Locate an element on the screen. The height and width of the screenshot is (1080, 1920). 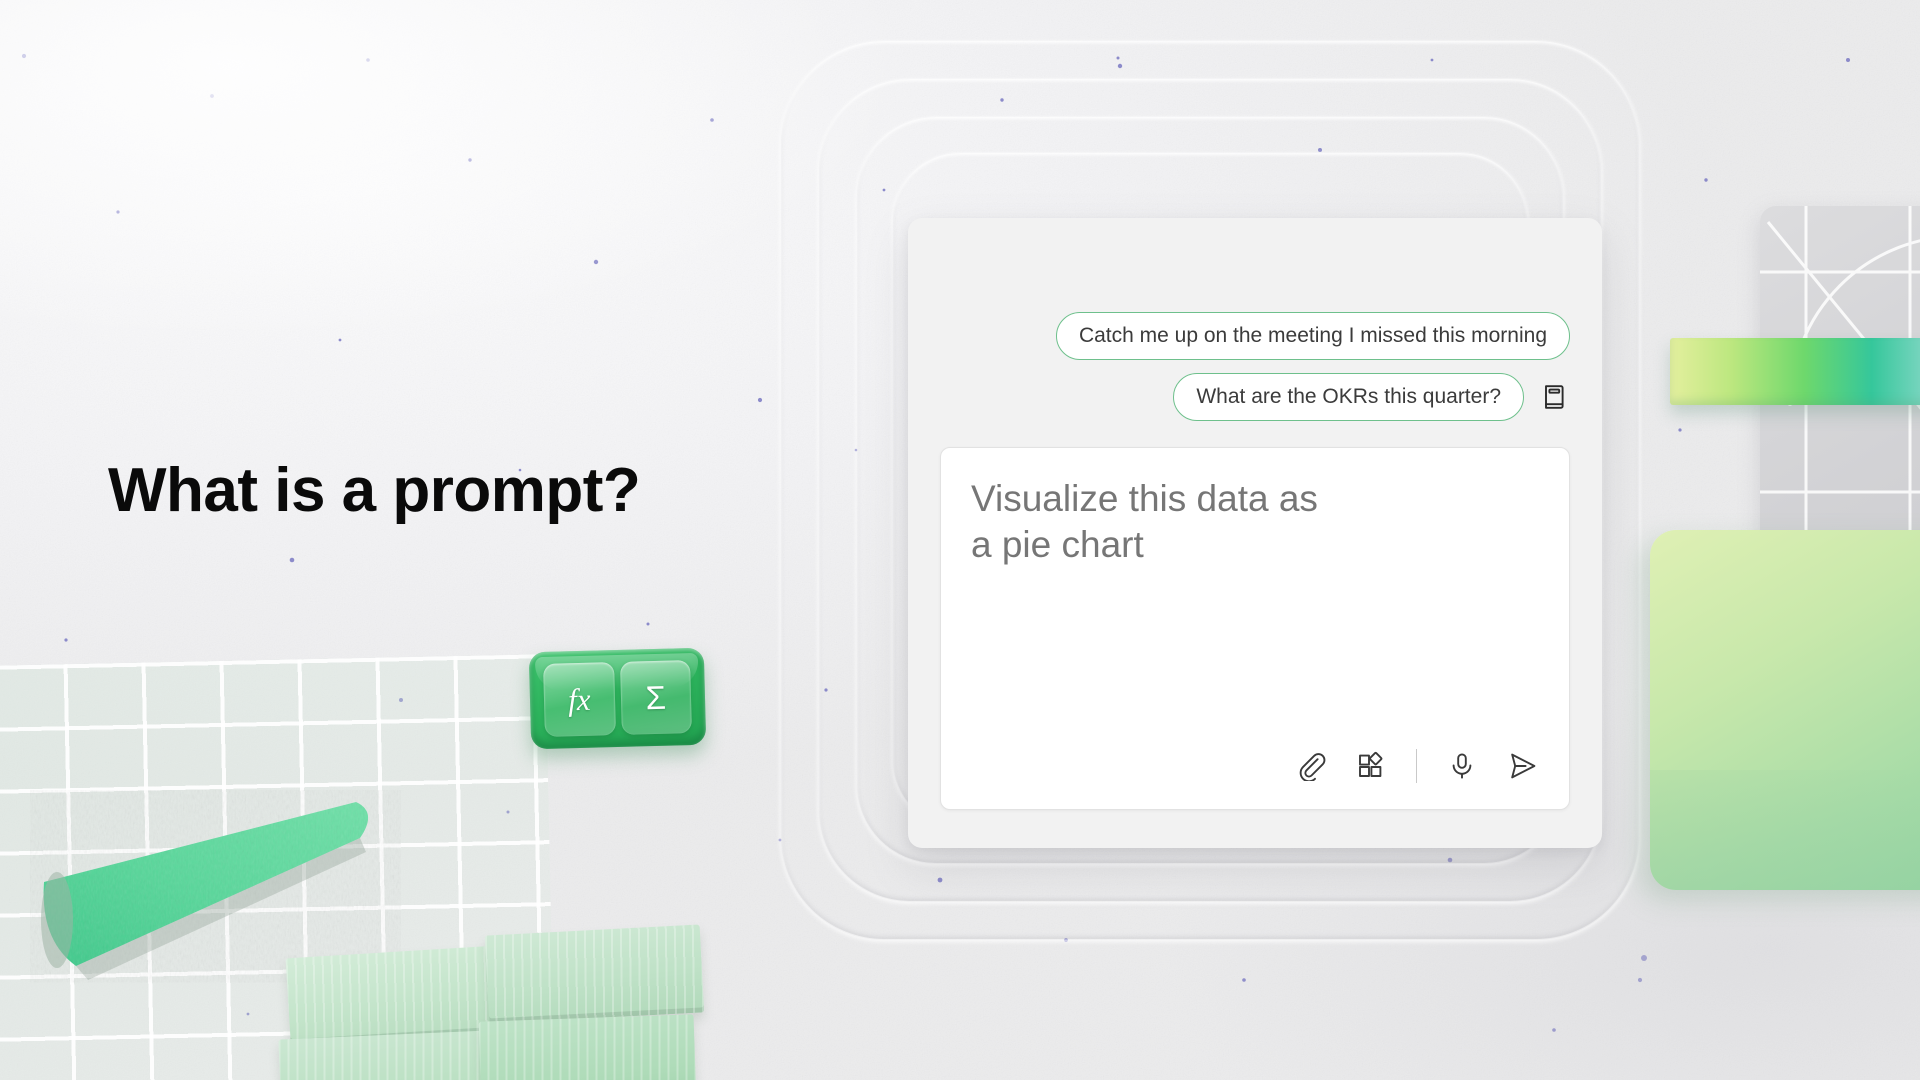
prompt-input-box: Visualize this data as a pie chart is located at coordinates (1255, 628).